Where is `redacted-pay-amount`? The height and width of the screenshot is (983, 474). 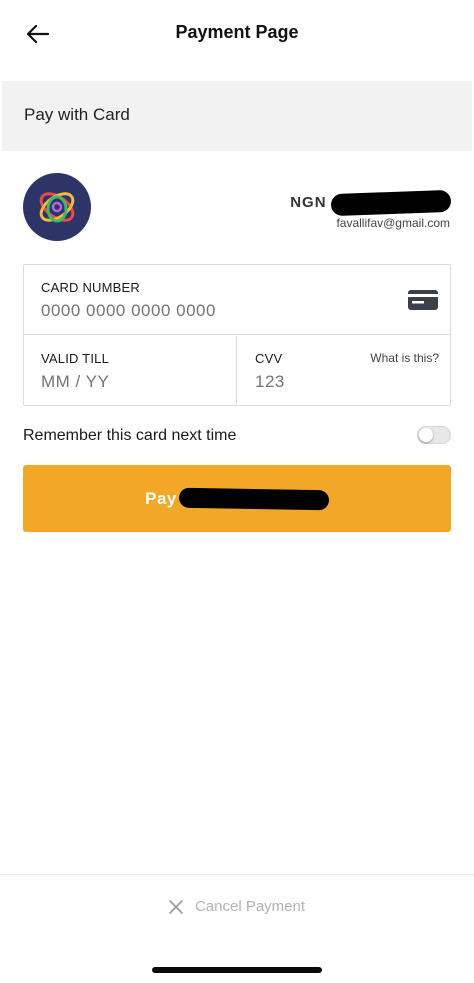 redacted-pay-amount is located at coordinates (254, 498).